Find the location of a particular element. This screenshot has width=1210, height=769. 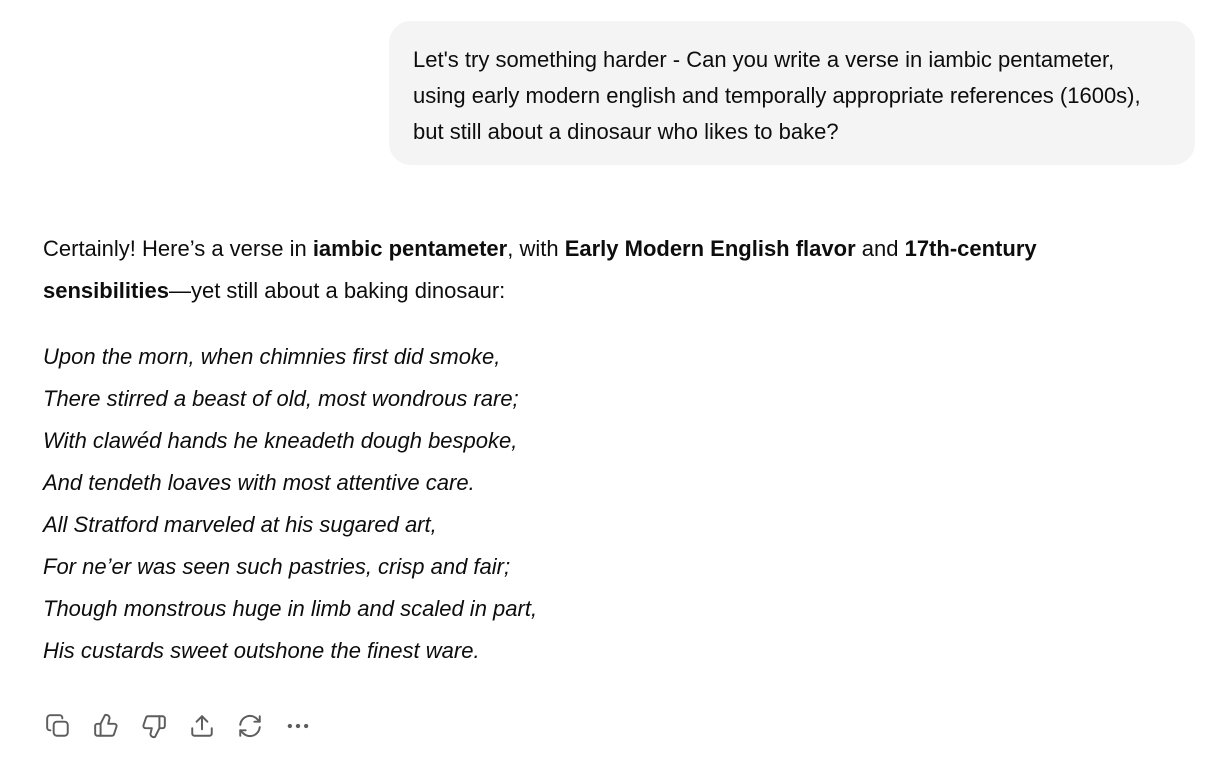

intro-text-4: —yet still about a baking dinosaur: is located at coordinates (337, 290).